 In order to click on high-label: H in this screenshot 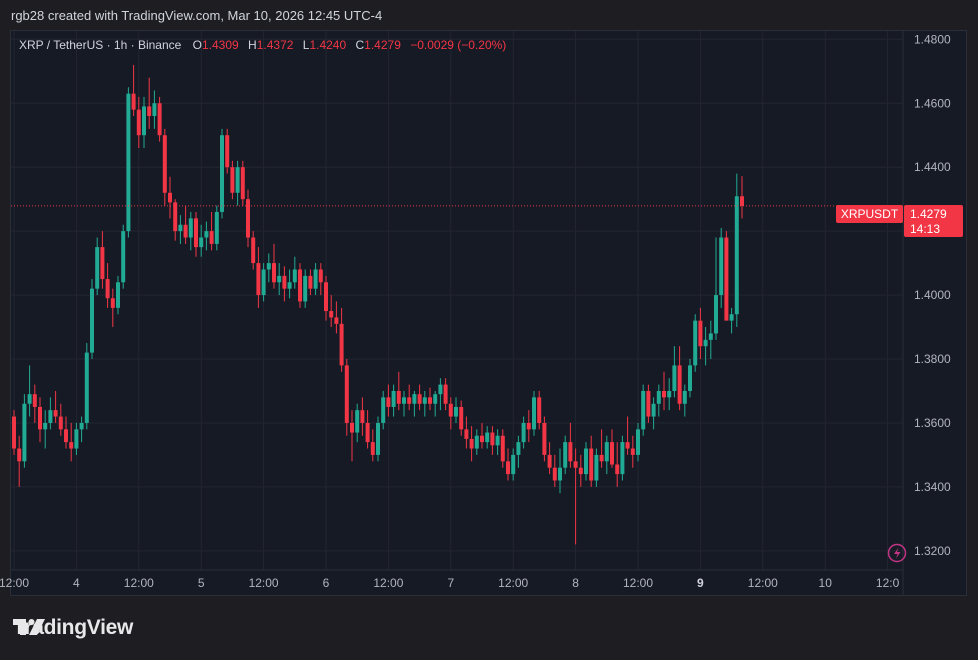, I will do `click(252, 45)`.